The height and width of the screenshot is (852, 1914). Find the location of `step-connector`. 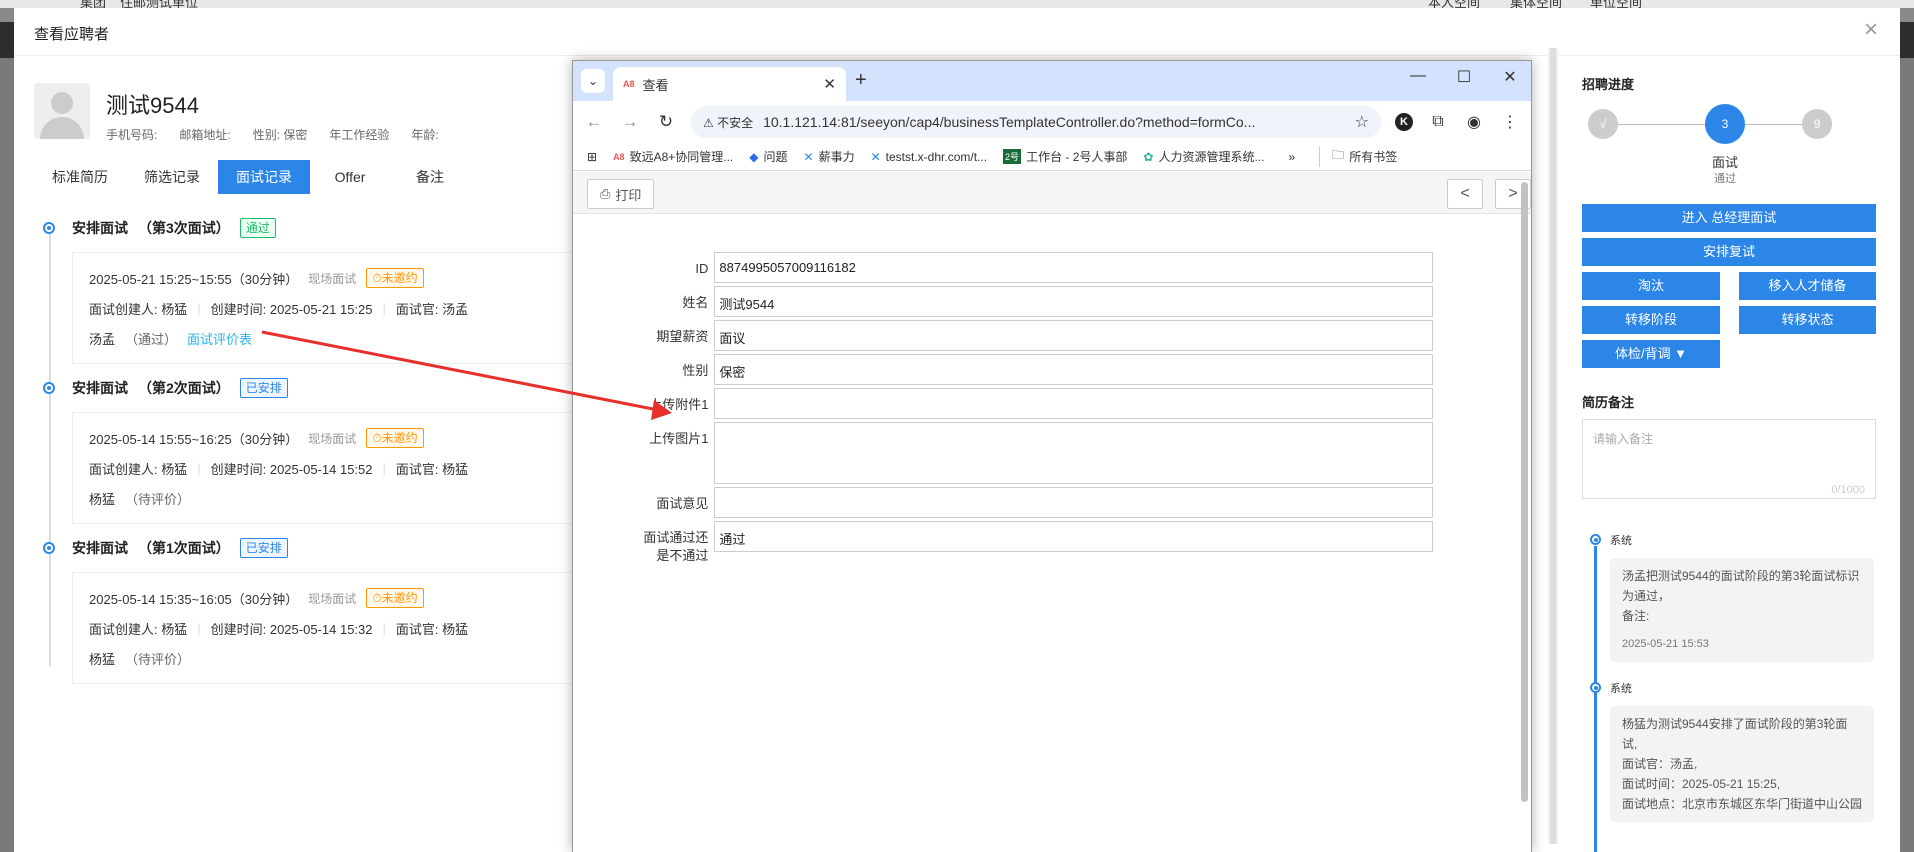

step-connector is located at coordinates (1661, 124).